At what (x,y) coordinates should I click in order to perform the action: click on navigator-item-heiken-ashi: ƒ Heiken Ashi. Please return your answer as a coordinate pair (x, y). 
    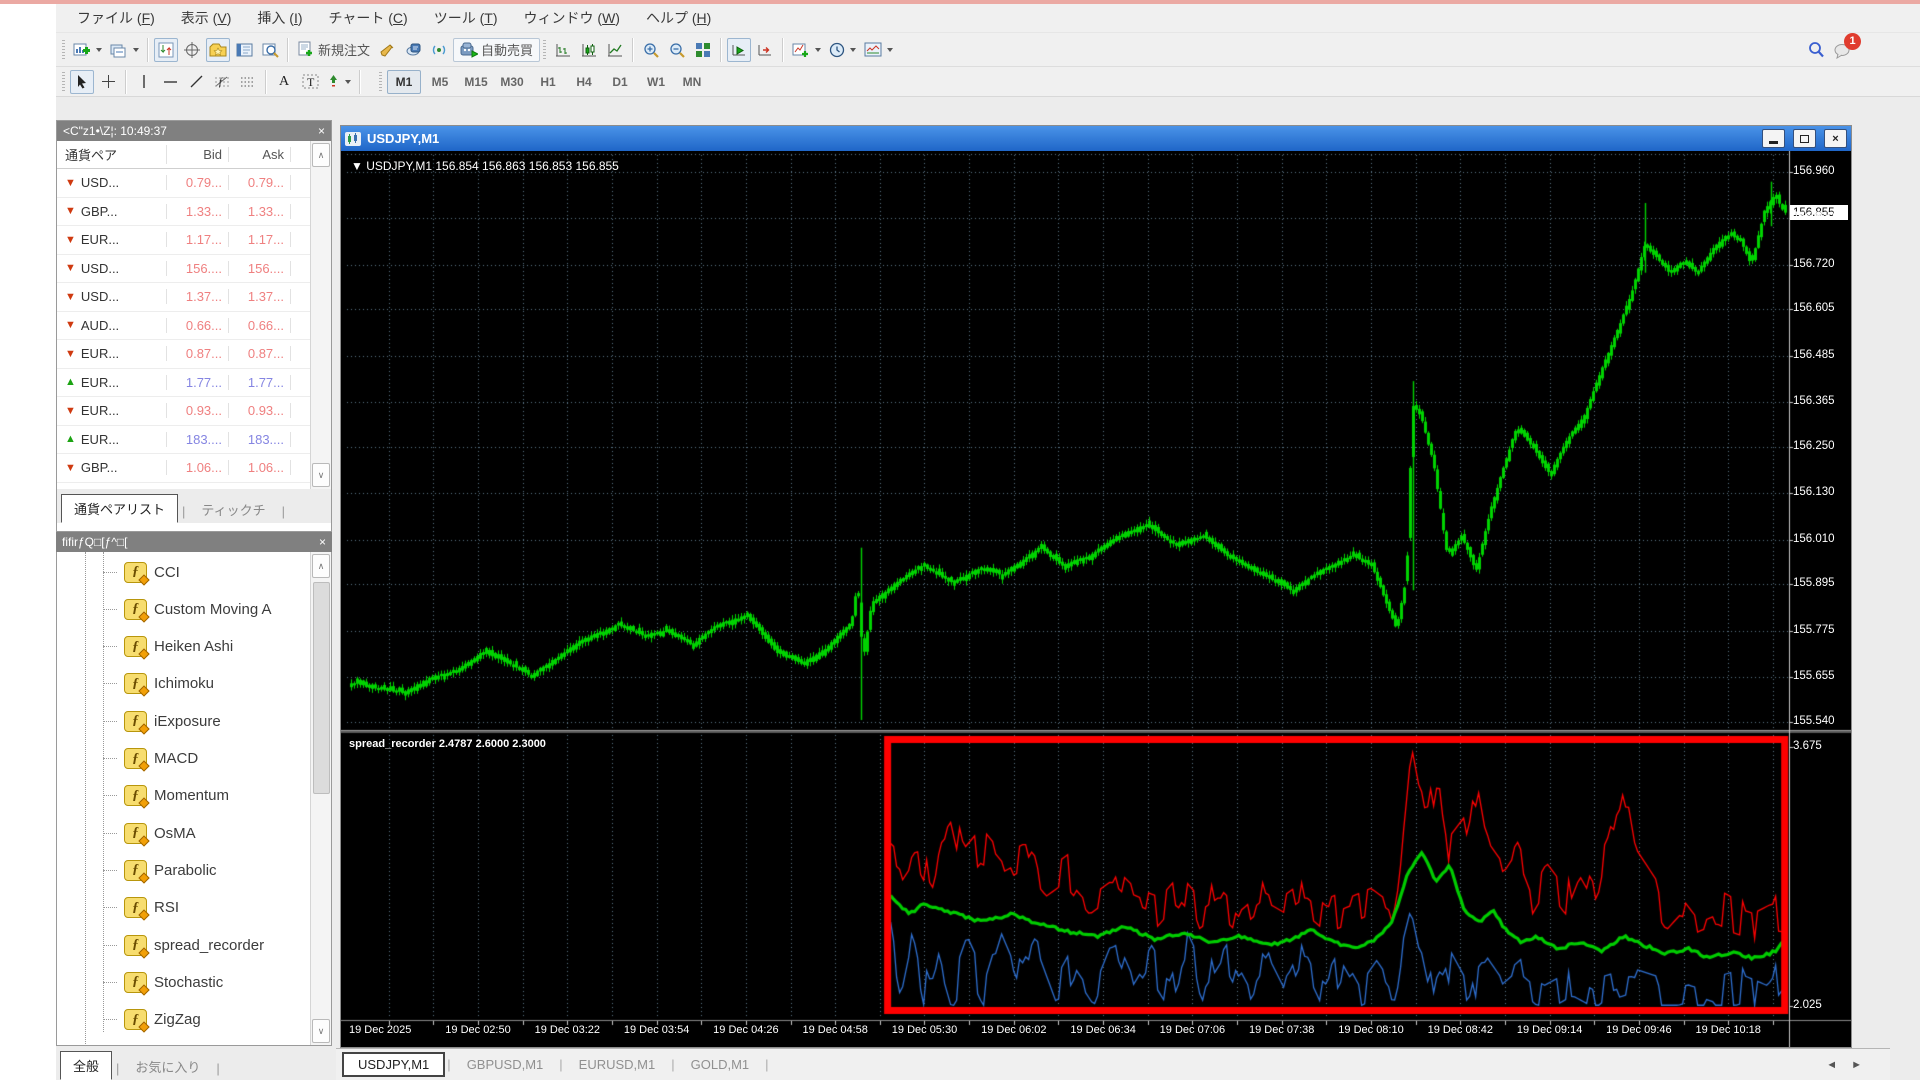
    Looking at the image, I should click on (168, 647).